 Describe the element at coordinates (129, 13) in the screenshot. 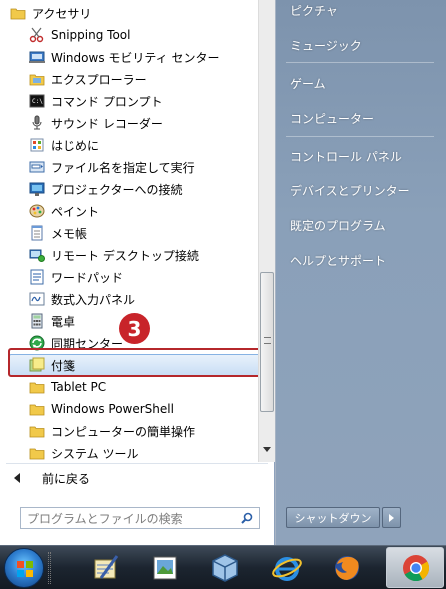

I see `program-item: アクセサリ` at that location.